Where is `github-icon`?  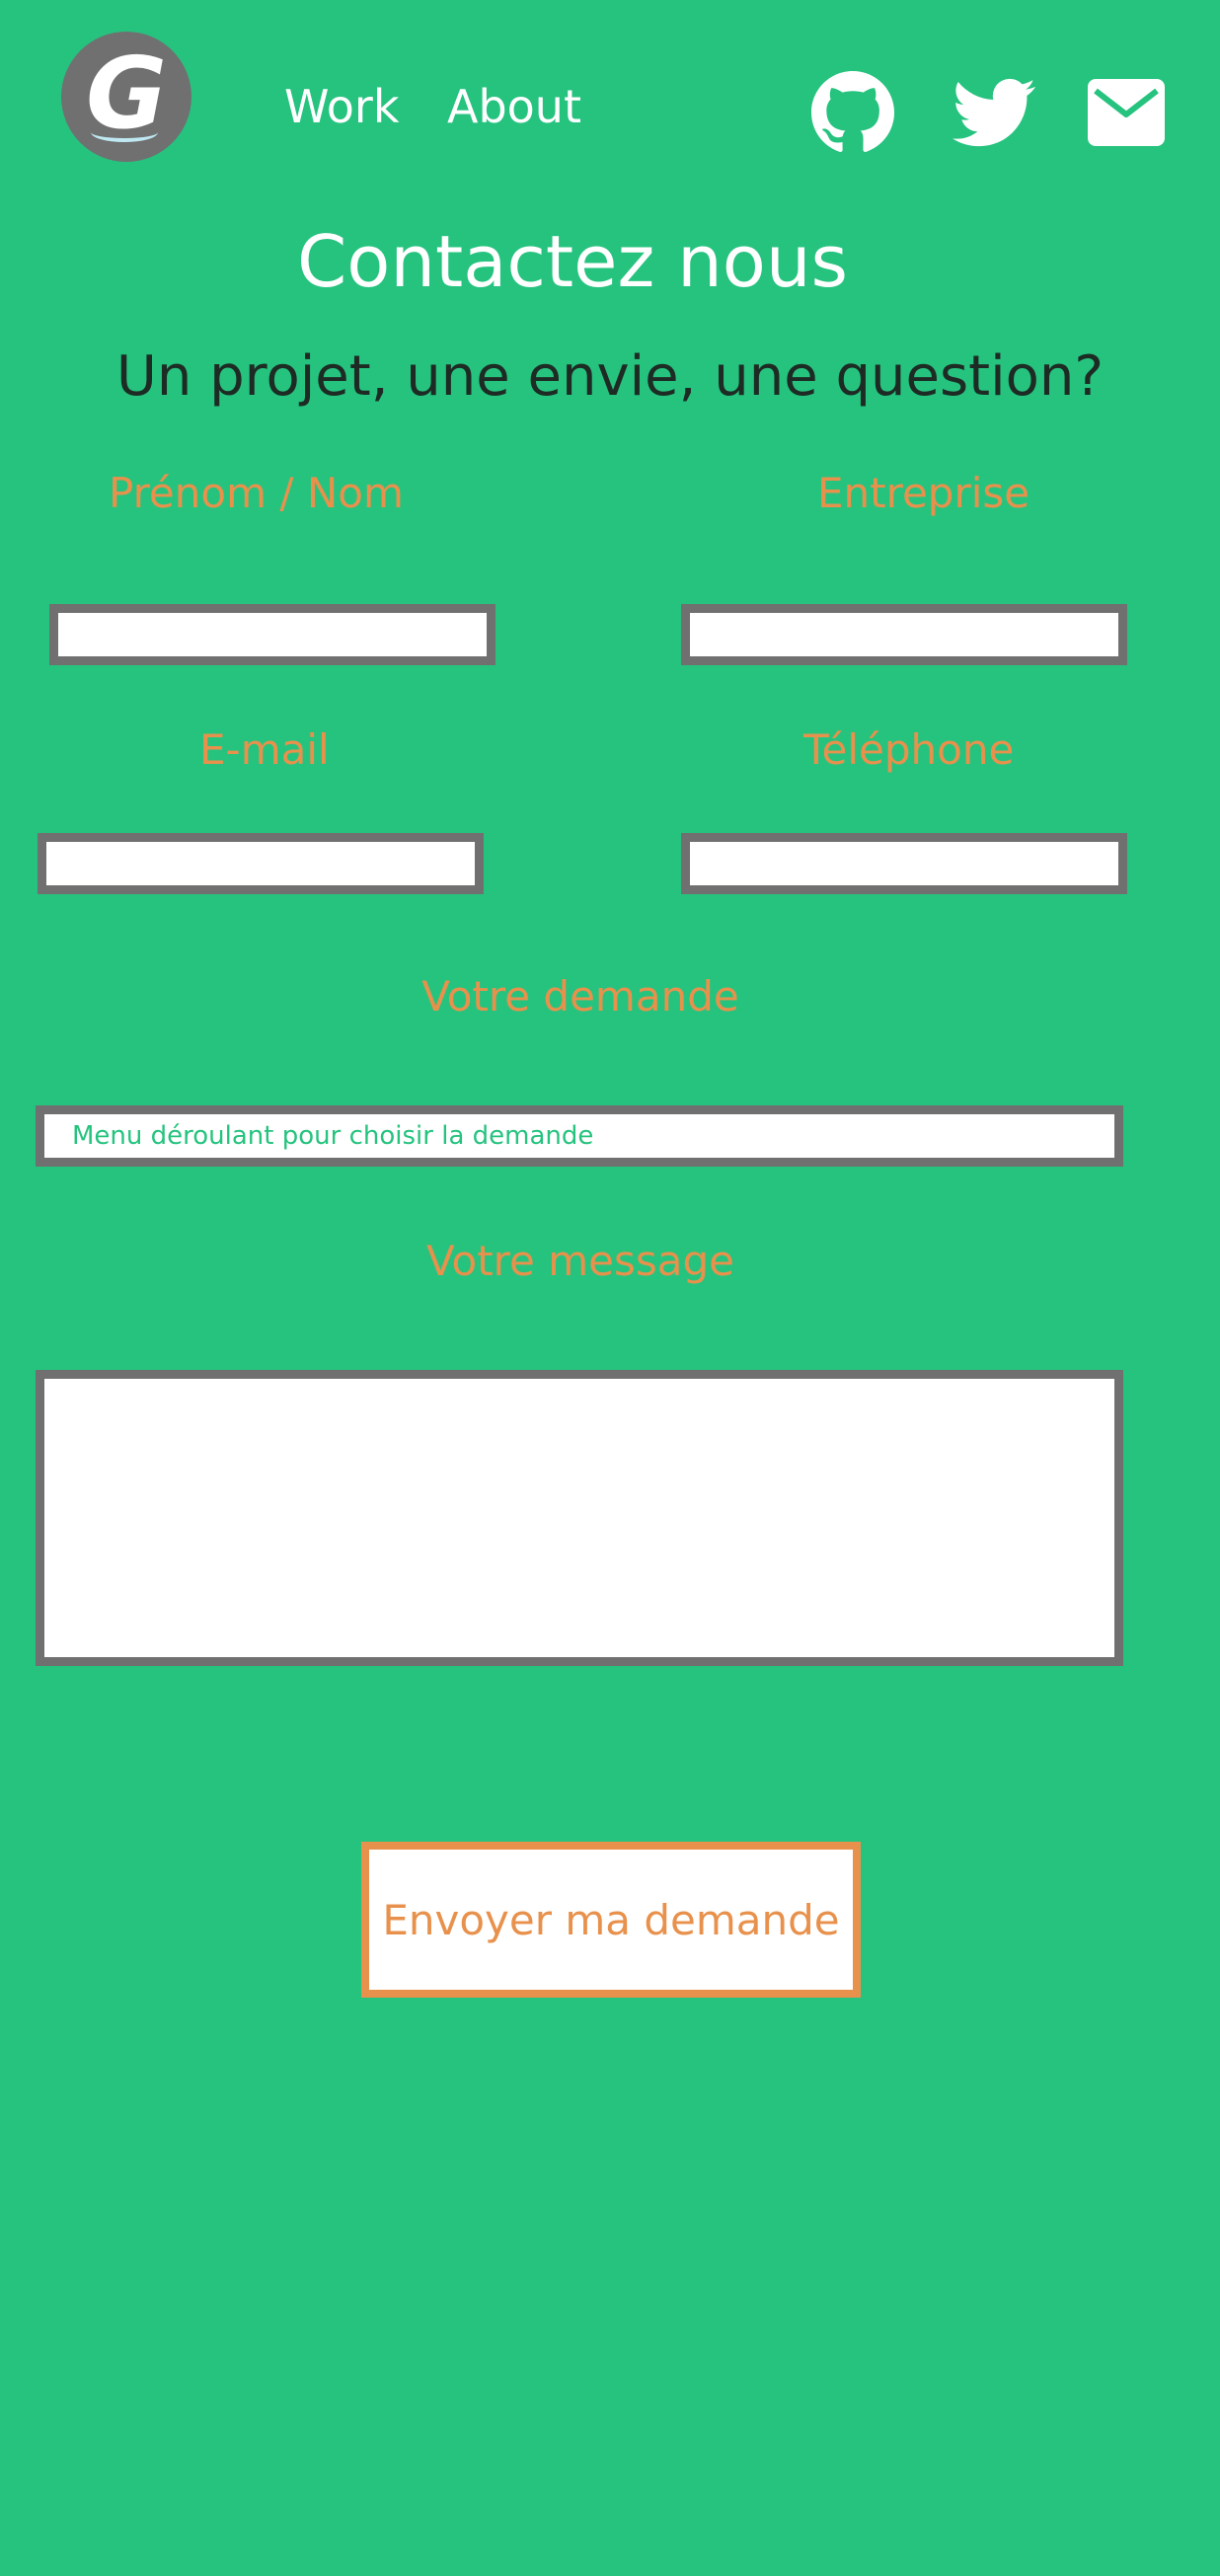
github-icon is located at coordinates (853, 112).